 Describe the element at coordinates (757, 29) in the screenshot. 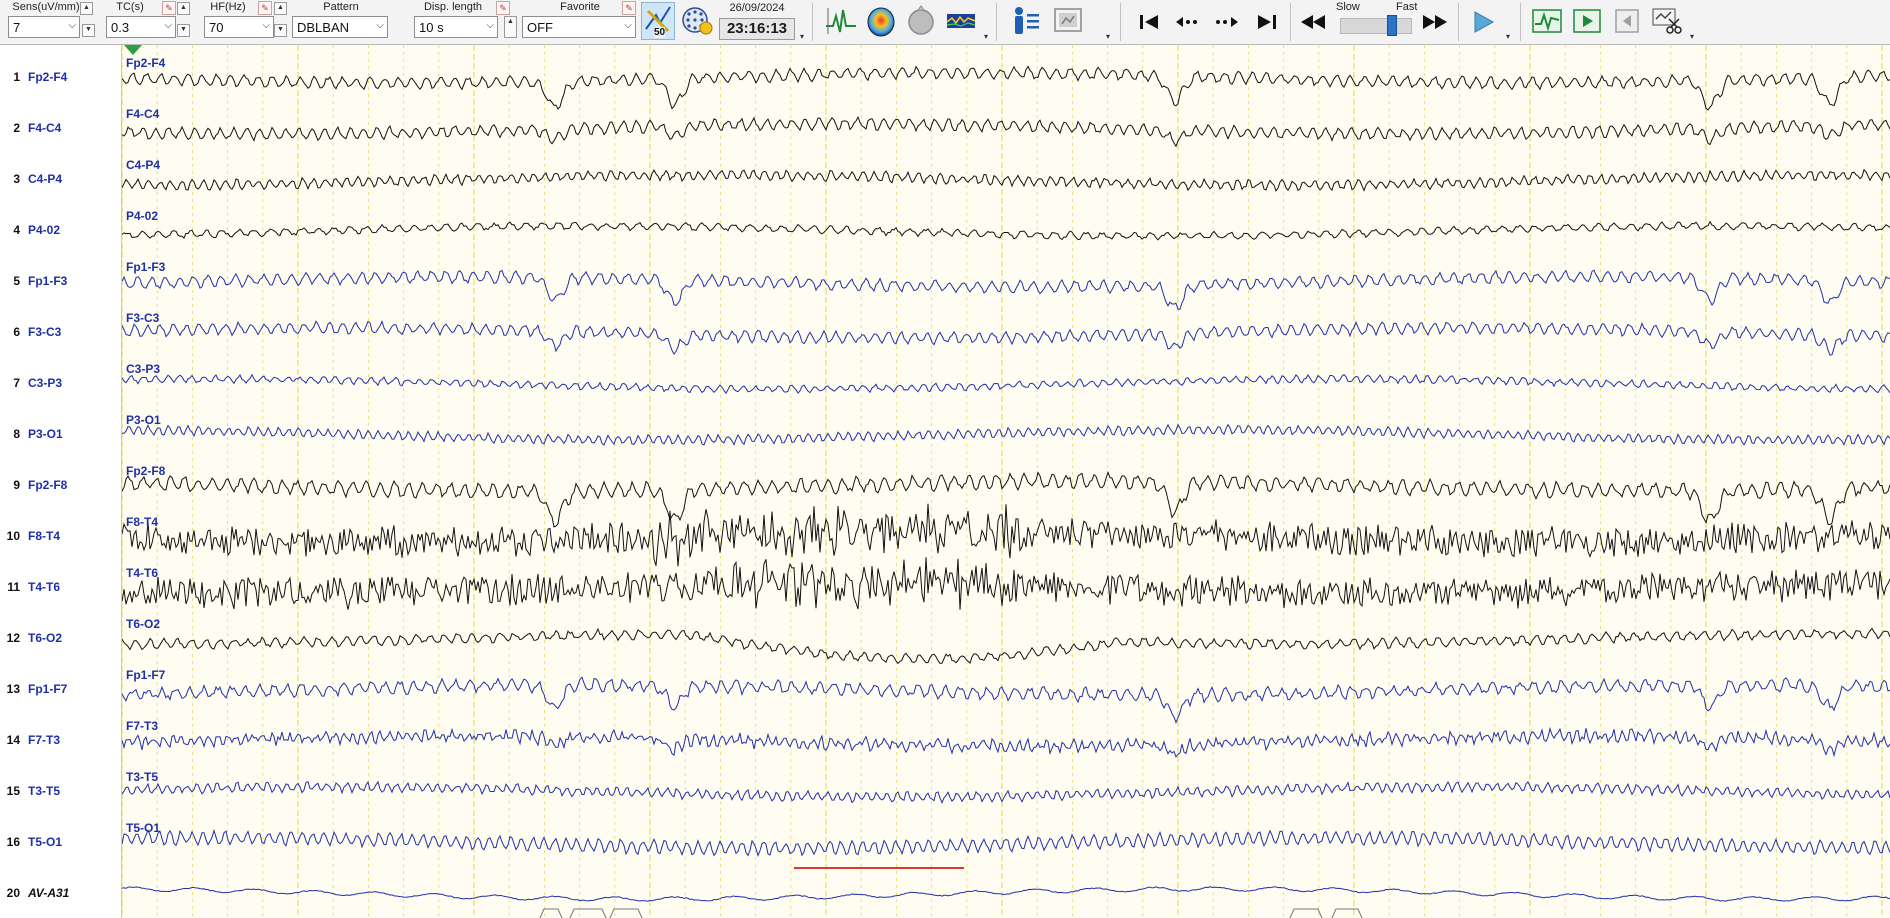

I see `recording-time: 23:16:13` at that location.